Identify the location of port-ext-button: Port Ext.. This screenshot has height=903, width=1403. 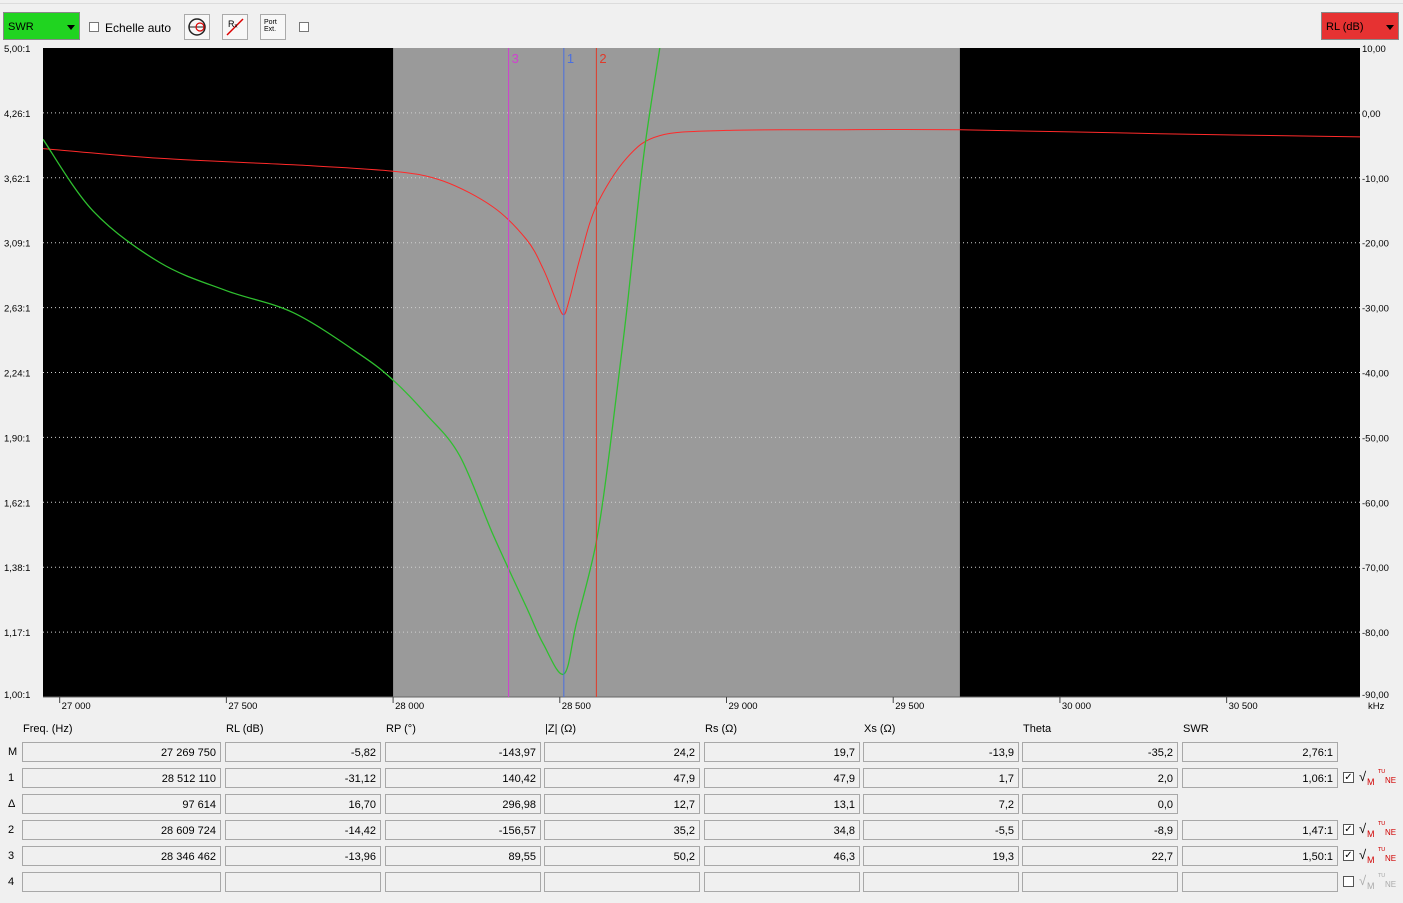
(273, 27).